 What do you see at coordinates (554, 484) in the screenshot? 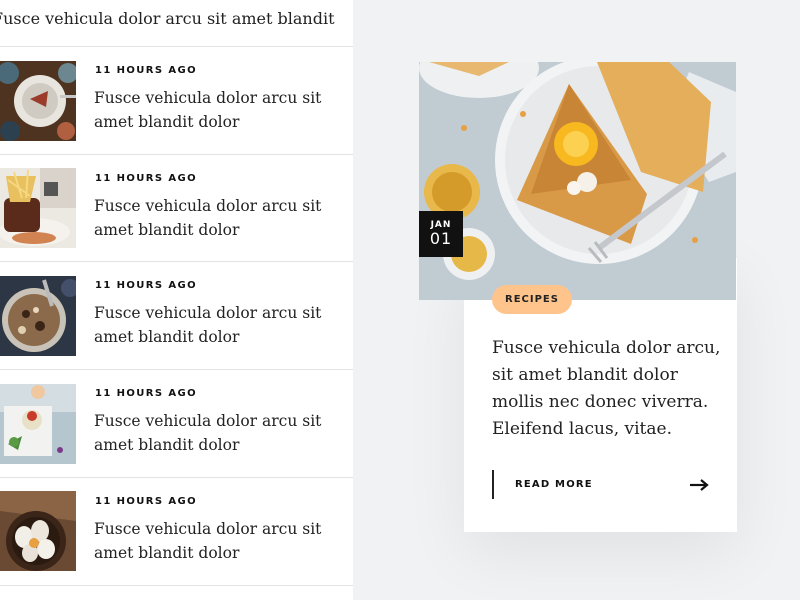
I see `read-more-link: READ MORE` at bounding box center [554, 484].